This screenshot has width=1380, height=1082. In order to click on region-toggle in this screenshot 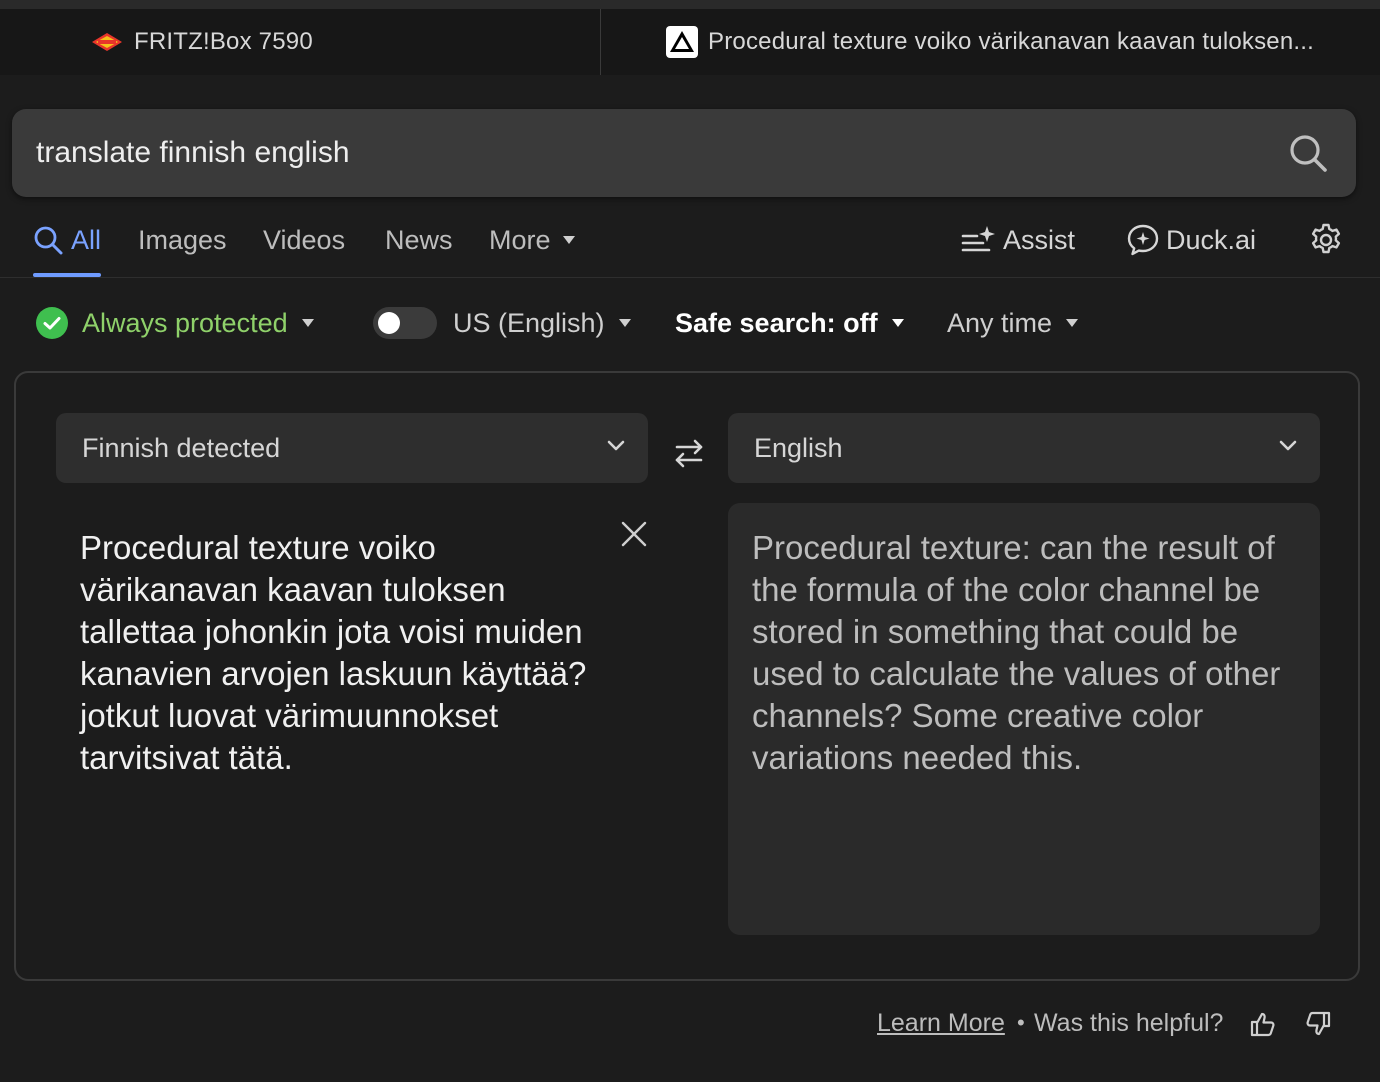, I will do `click(405, 323)`.